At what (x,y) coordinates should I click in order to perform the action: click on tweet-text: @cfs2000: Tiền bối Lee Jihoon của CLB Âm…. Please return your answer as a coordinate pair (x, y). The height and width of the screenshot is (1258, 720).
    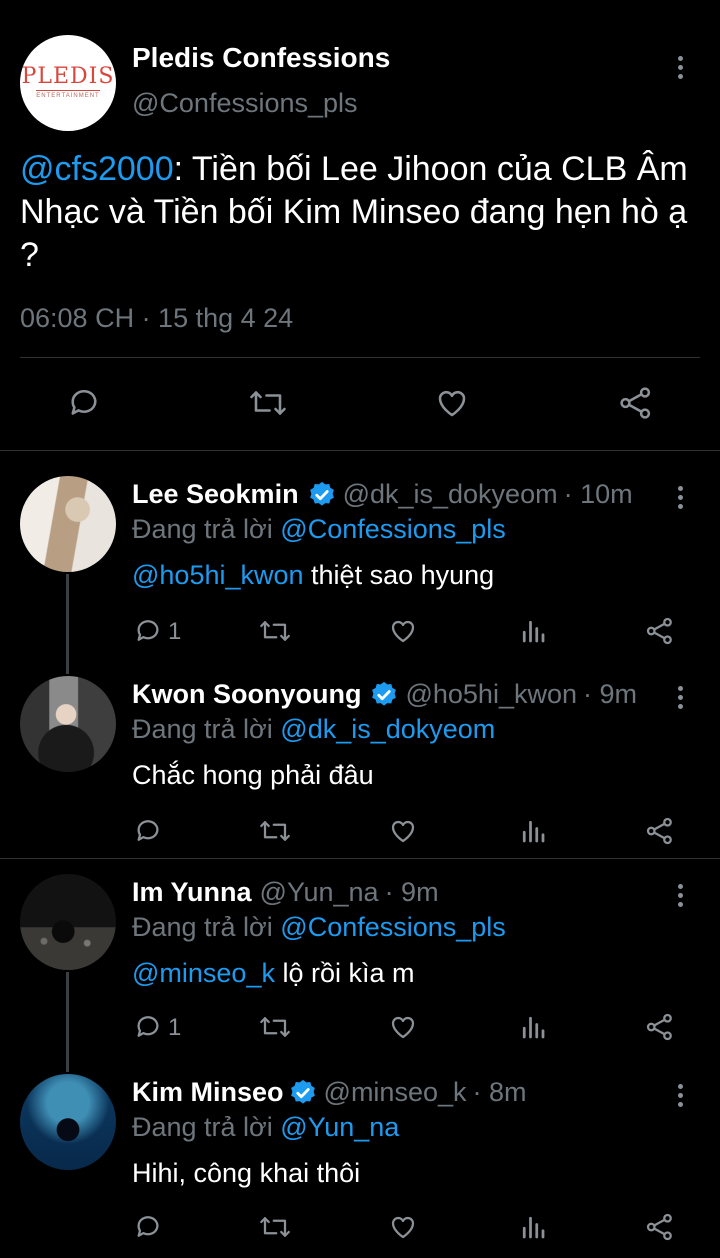
    Looking at the image, I should click on (360, 212).